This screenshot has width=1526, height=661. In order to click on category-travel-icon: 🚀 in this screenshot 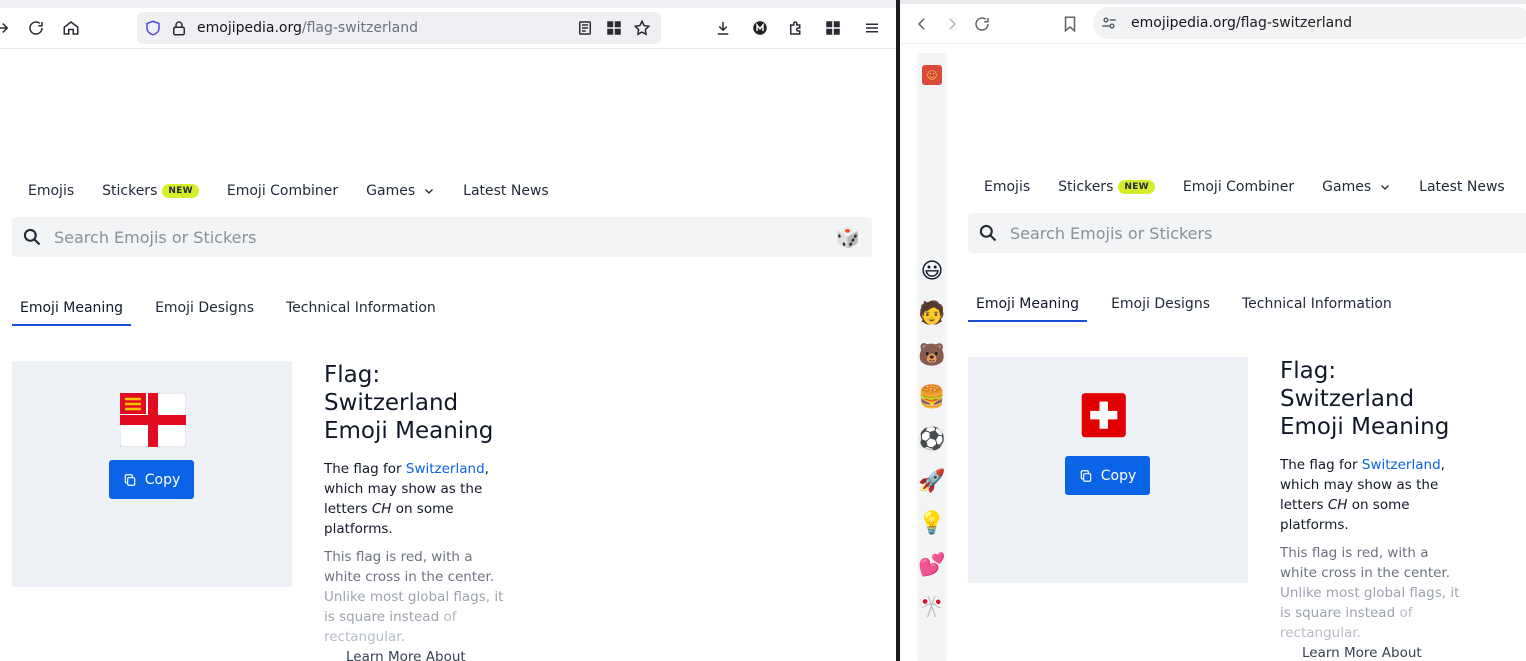, I will do `click(932, 482)`.